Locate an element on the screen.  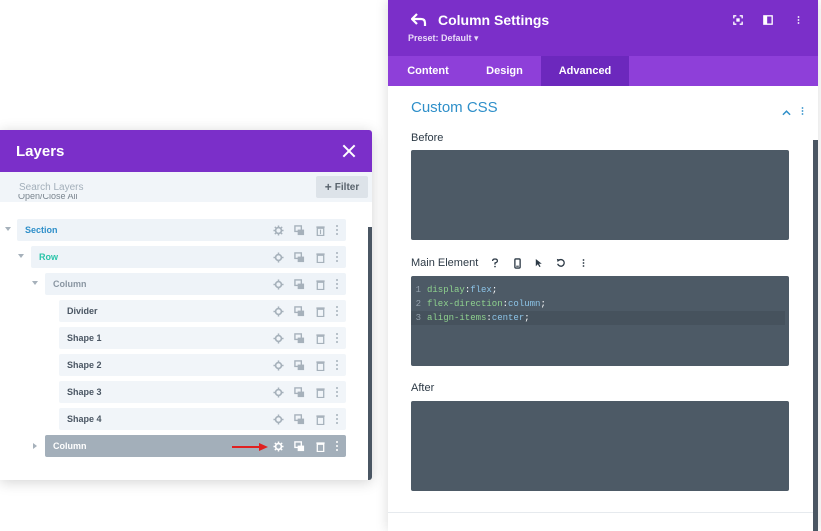
before-label: Before is located at coordinates (427, 138).